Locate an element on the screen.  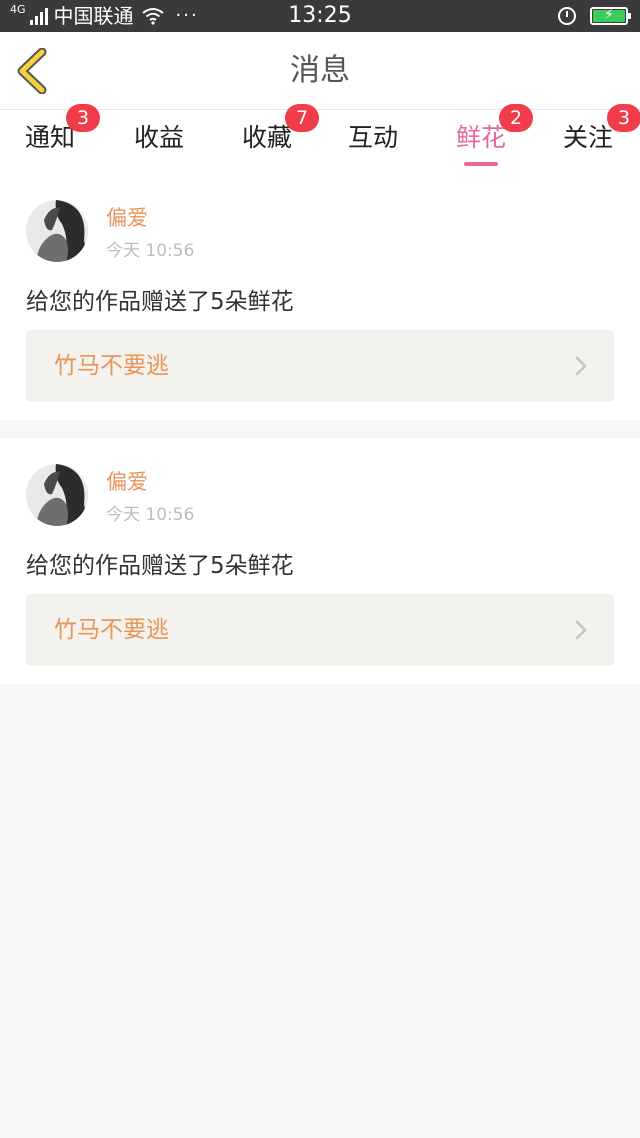
tab-interactions: 互动 is located at coordinates (373, 142).